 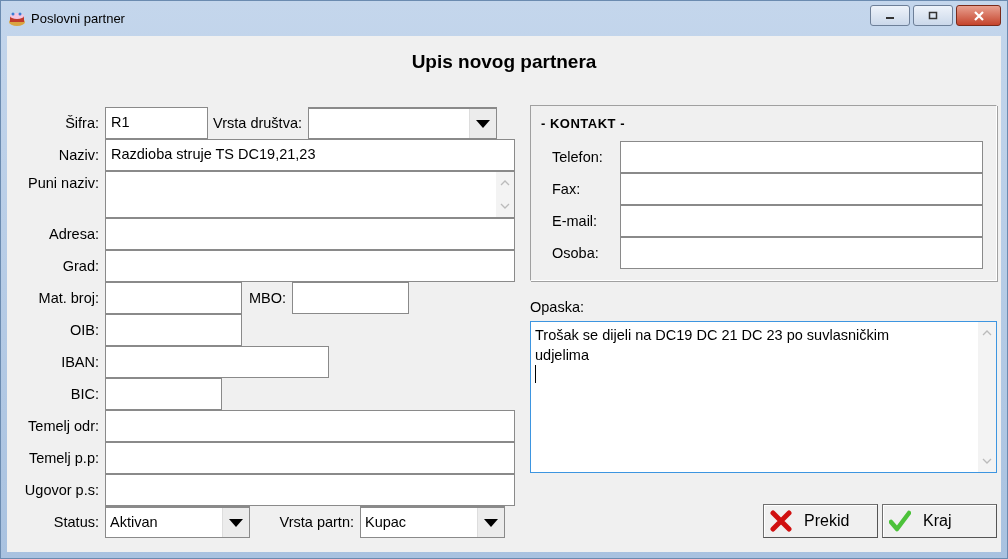 I want to click on field-label: Status:, so click(x=76, y=522).